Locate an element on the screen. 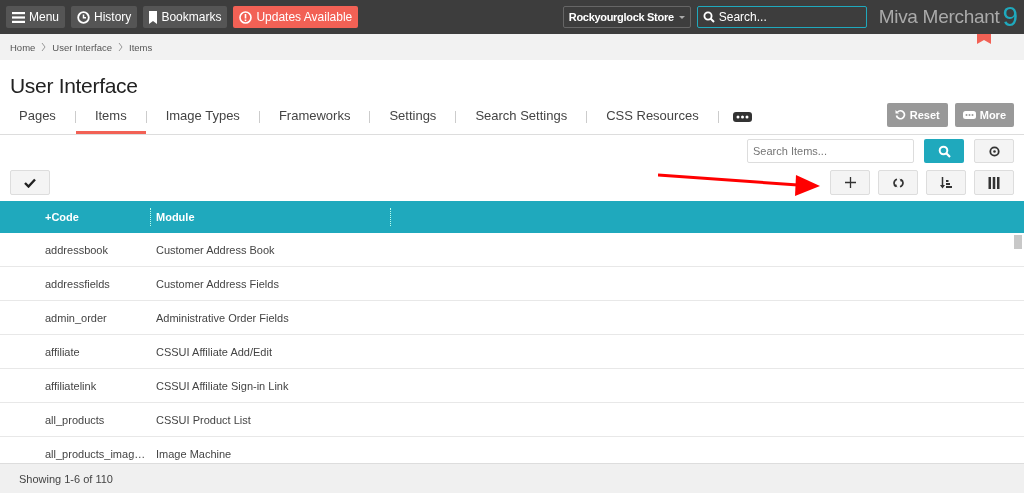 The image size is (1024, 493). add-button is located at coordinates (850, 182).